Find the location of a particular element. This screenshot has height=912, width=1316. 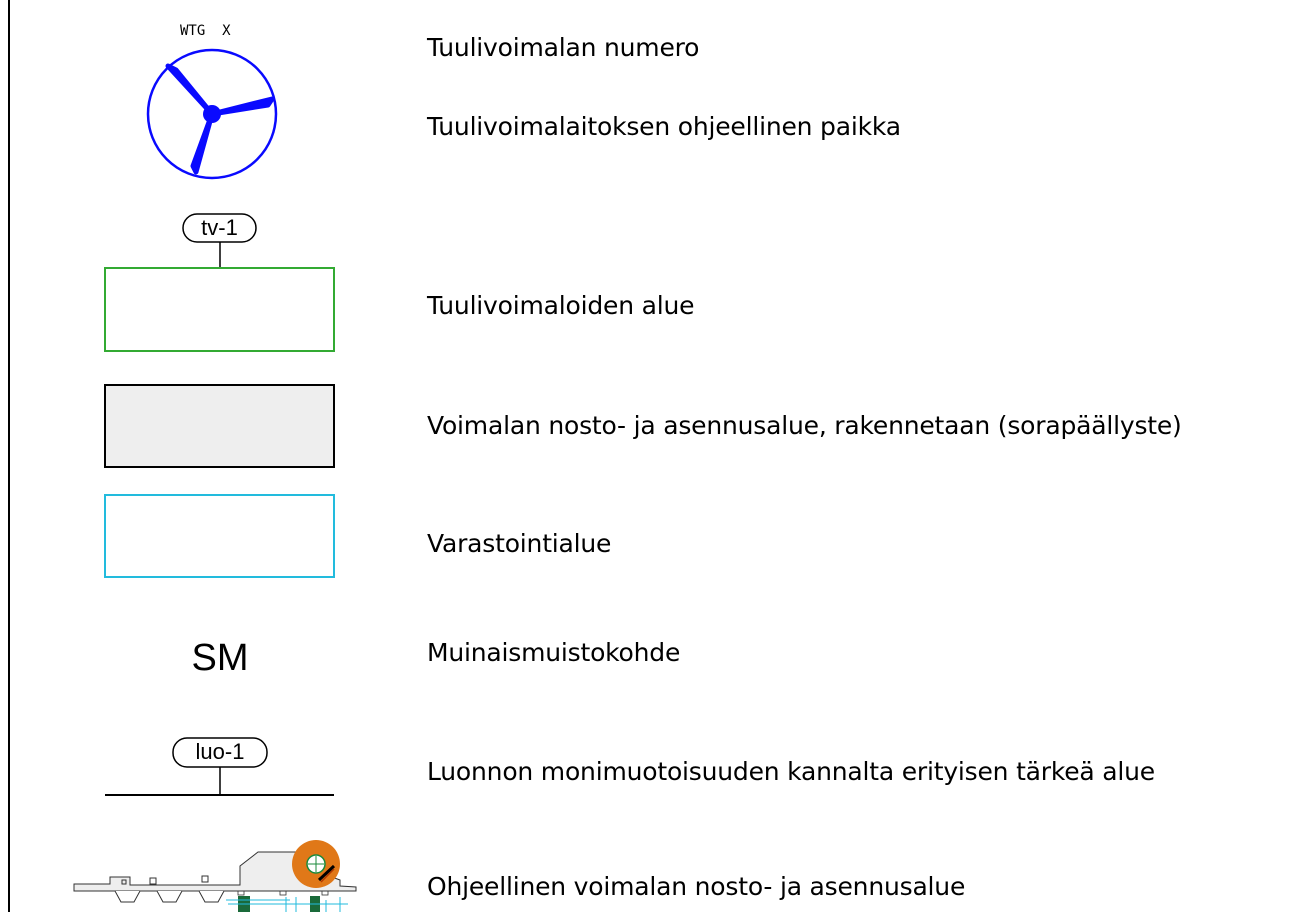

wtg-number-label: WTG X is located at coordinates (205, 31).